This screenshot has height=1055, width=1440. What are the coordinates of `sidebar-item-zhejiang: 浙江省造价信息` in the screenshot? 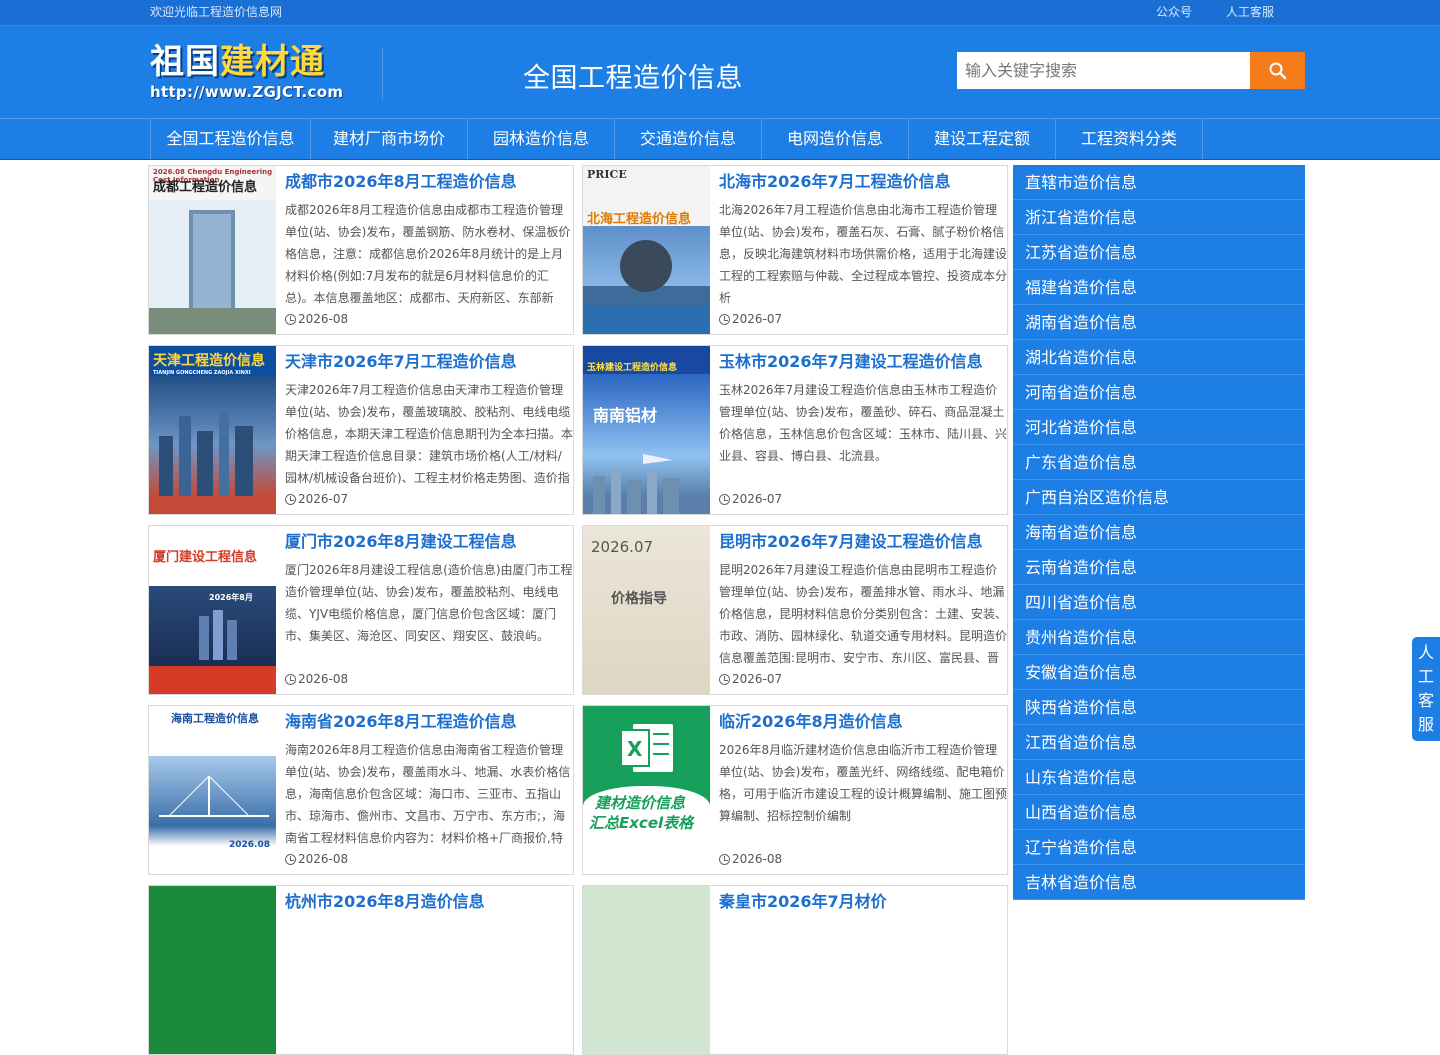 It's located at (1159, 217).